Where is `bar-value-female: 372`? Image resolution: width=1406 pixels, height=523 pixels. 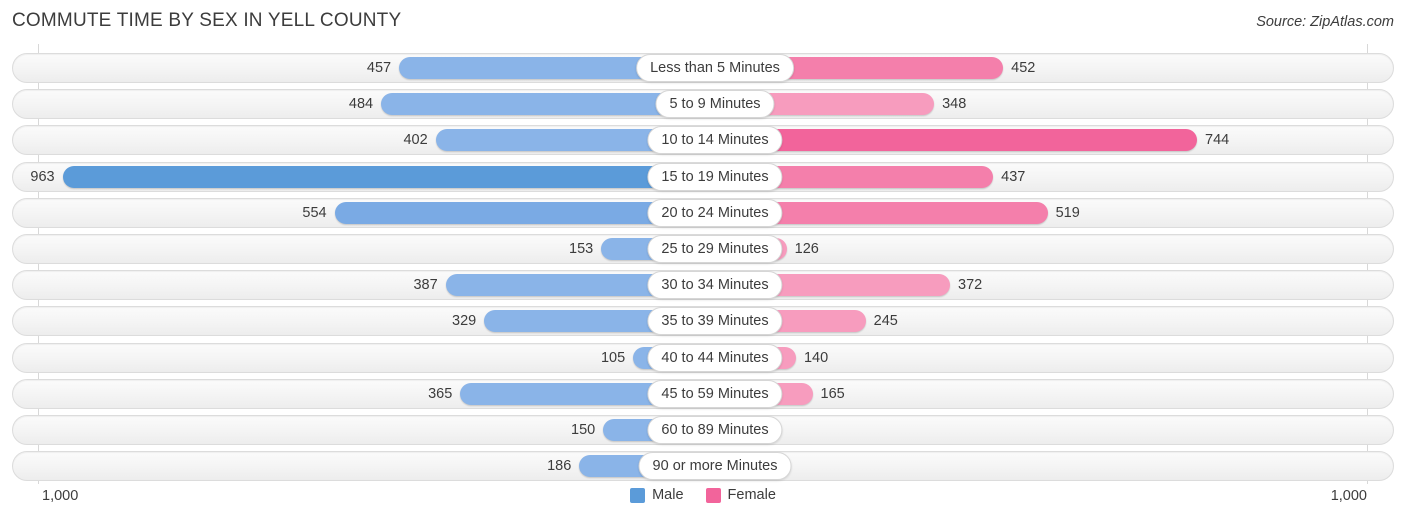
bar-value-female: 372 is located at coordinates (970, 285).